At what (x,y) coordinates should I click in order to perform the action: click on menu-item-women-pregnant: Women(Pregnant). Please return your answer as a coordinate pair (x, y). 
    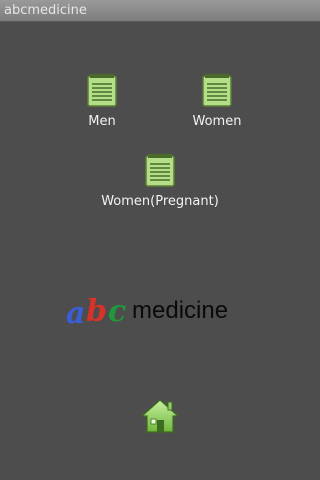
    Looking at the image, I should click on (160, 180).